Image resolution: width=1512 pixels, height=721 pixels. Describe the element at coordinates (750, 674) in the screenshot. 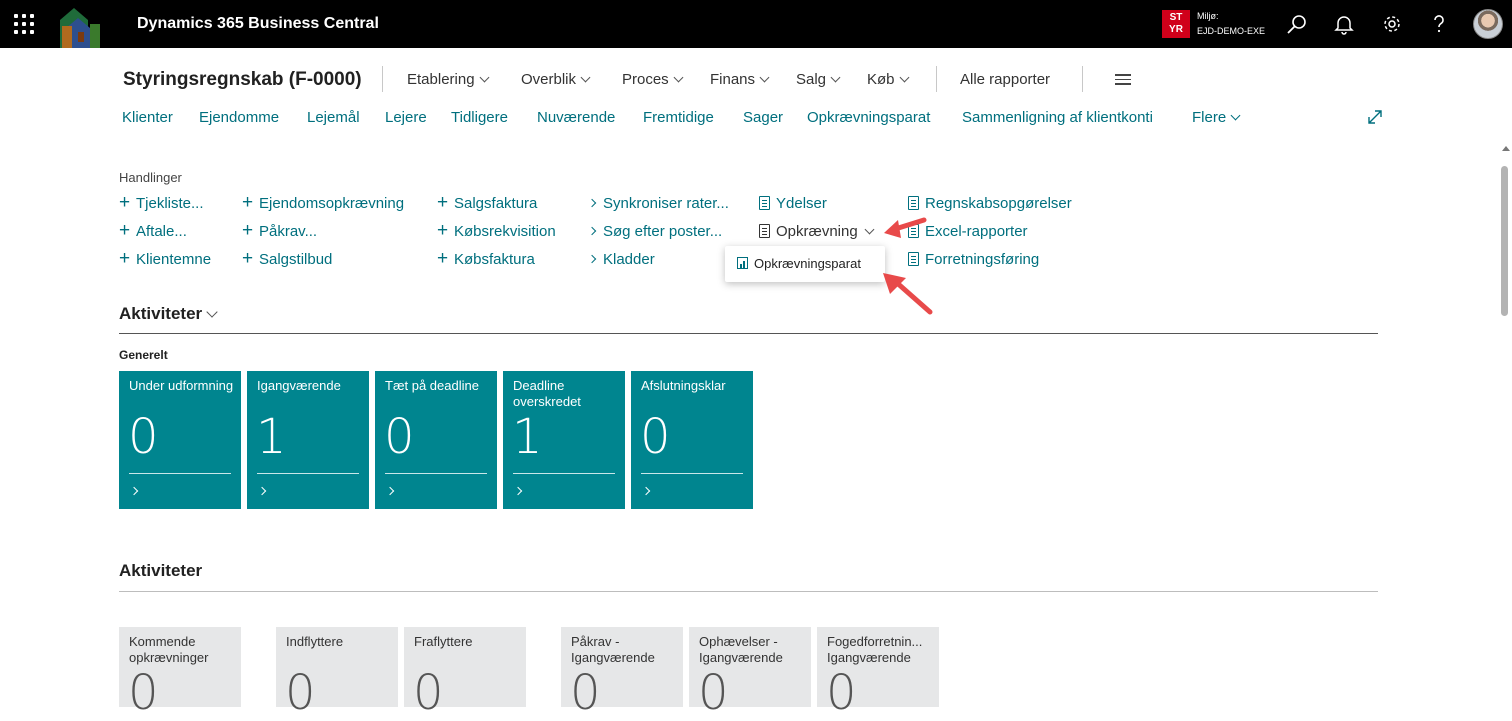

I see `cue-ophaevelser-igangvaerende: Ophævelser - Igangværende 0` at that location.